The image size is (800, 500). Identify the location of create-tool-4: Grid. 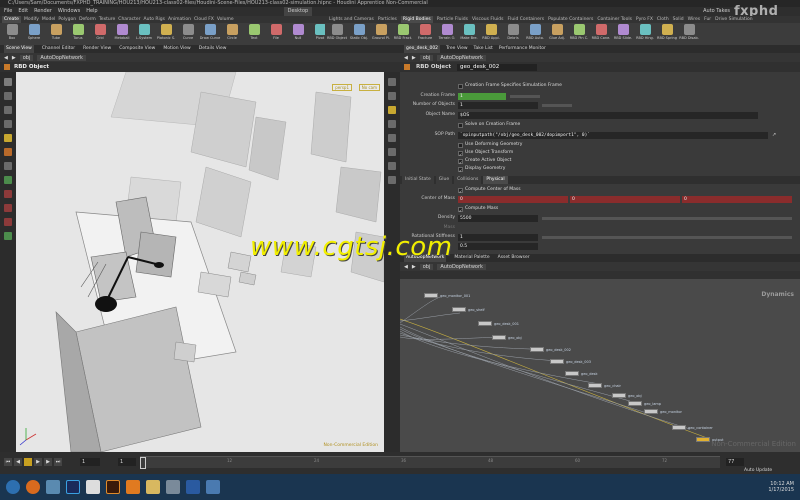
(100, 34).